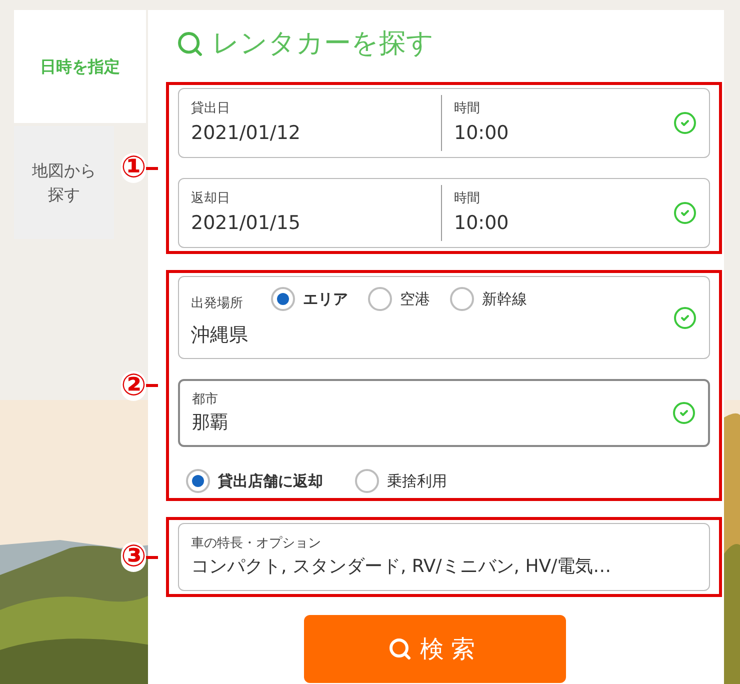 The height and width of the screenshot is (684, 740). Describe the element at coordinates (444, 413) in the screenshot. I see `text-field: 都市 那覇` at that location.